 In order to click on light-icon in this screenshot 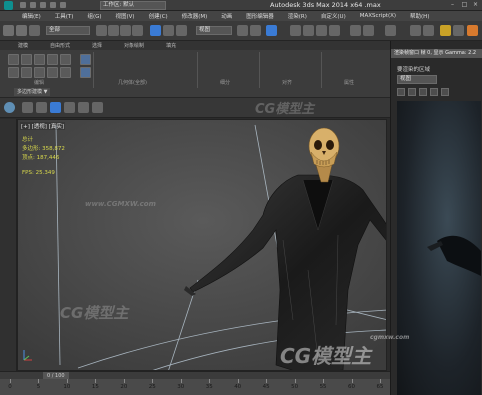, I will do `click(41, 107)`.